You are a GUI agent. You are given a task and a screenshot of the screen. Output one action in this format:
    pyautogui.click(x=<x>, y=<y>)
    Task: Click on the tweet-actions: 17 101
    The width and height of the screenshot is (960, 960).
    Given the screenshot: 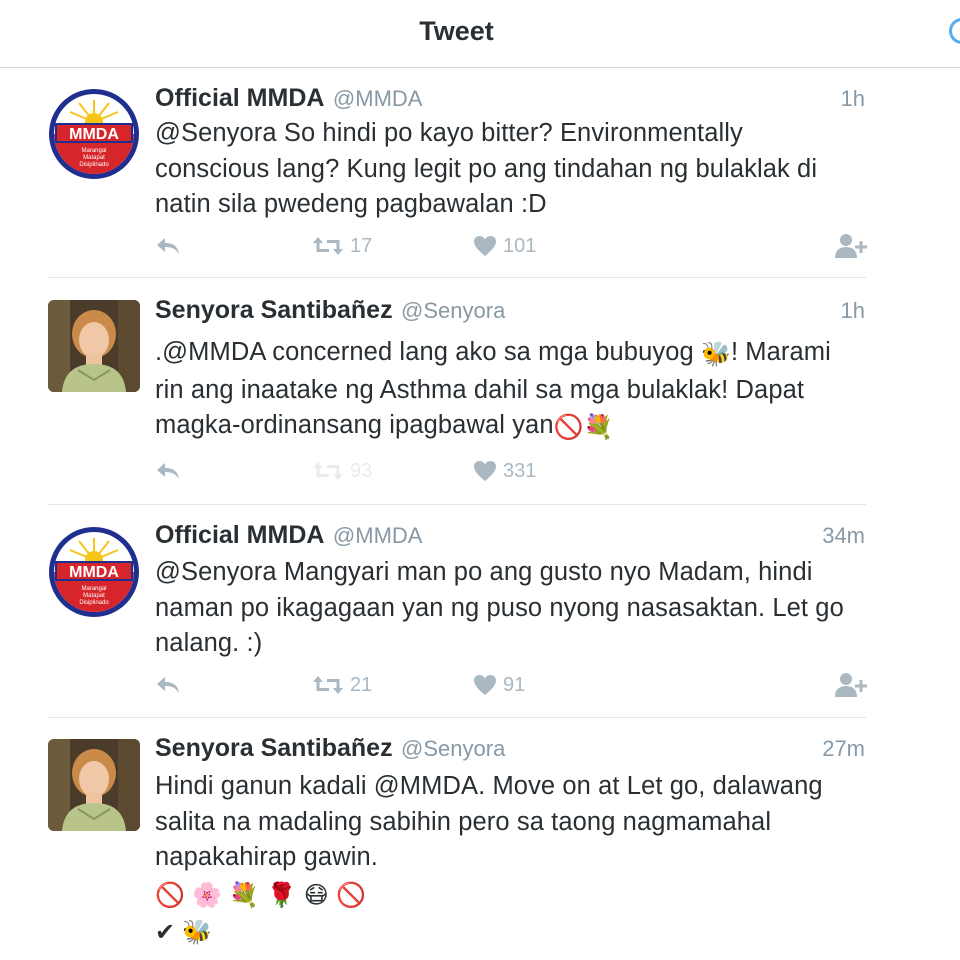 What is the action you would take?
    pyautogui.click(x=512, y=246)
    